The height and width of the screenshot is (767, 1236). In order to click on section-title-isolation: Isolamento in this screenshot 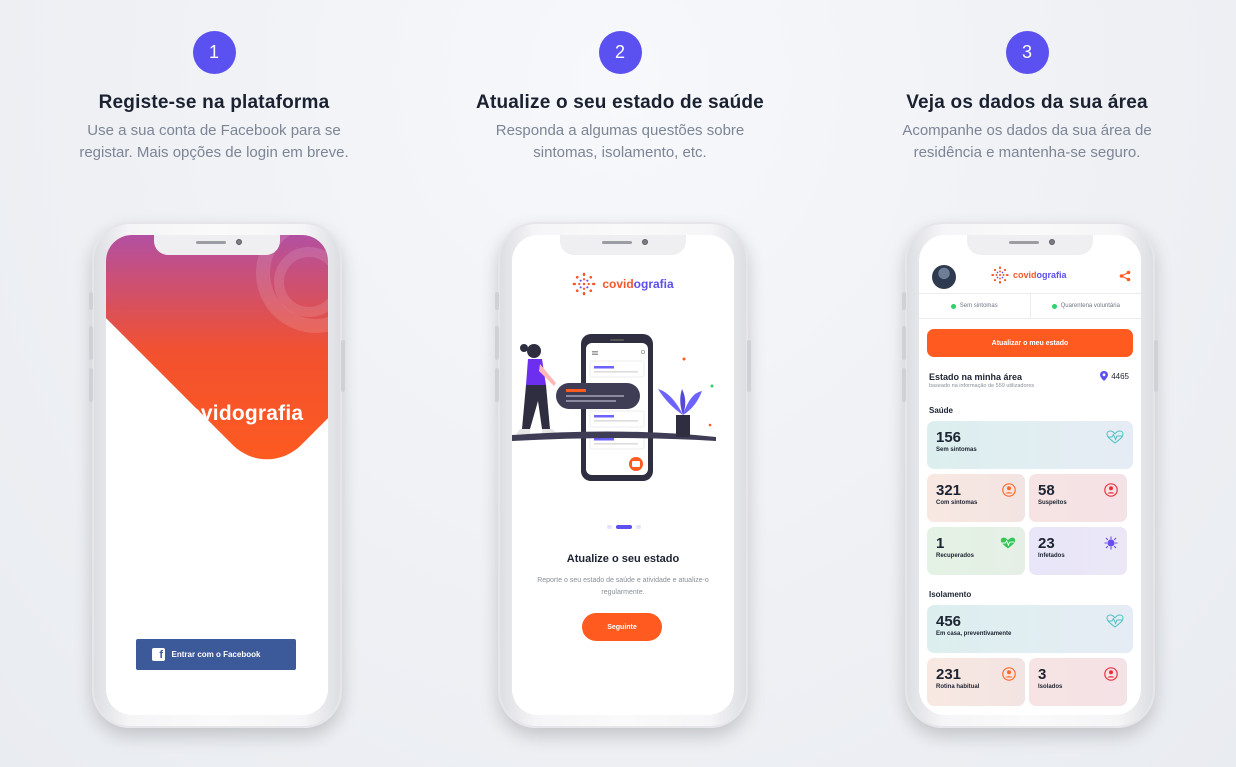, I will do `click(950, 594)`.